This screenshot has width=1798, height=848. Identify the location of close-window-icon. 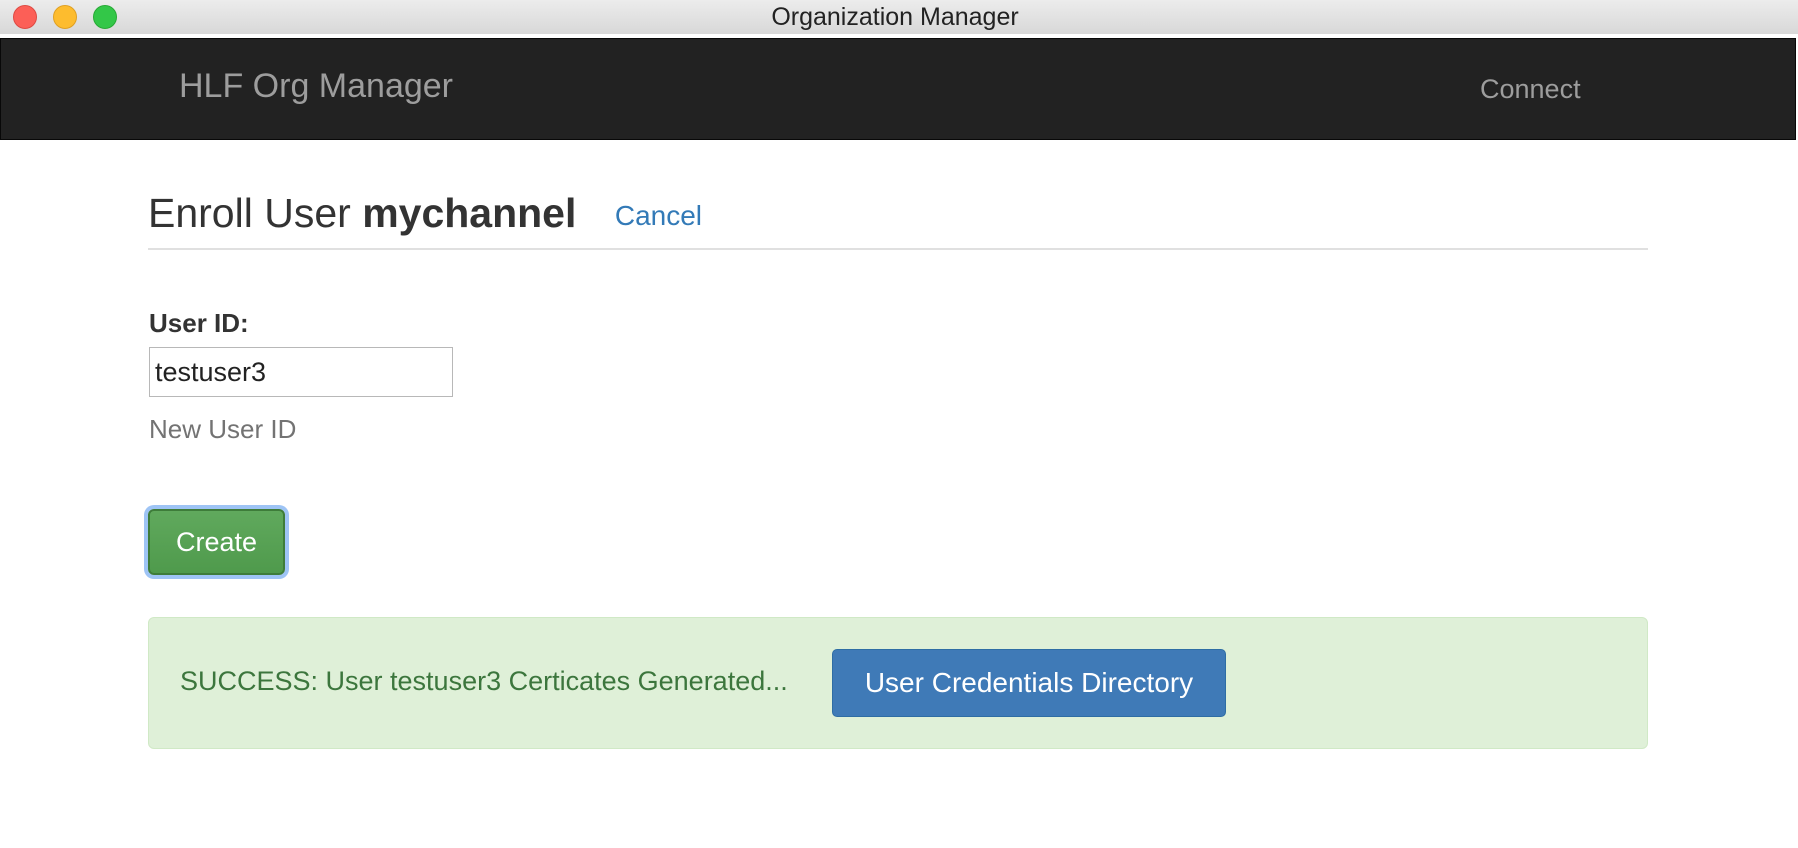
(25, 17).